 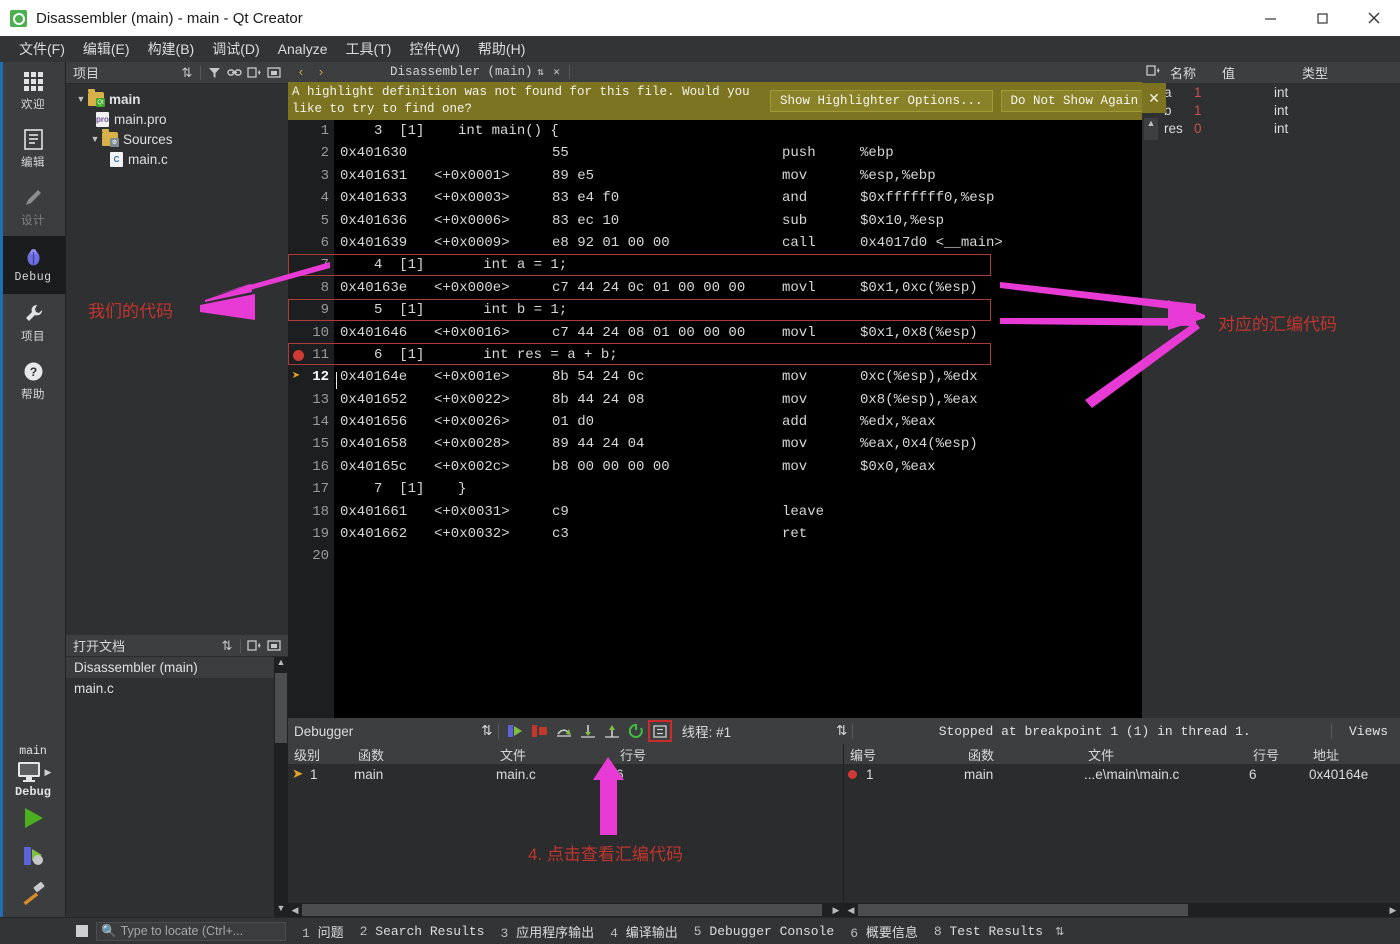 What do you see at coordinates (547, 931) in the screenshot?
I see `status-tab-application-output: 3 应用程序输出` at bounding box center [547, 931].